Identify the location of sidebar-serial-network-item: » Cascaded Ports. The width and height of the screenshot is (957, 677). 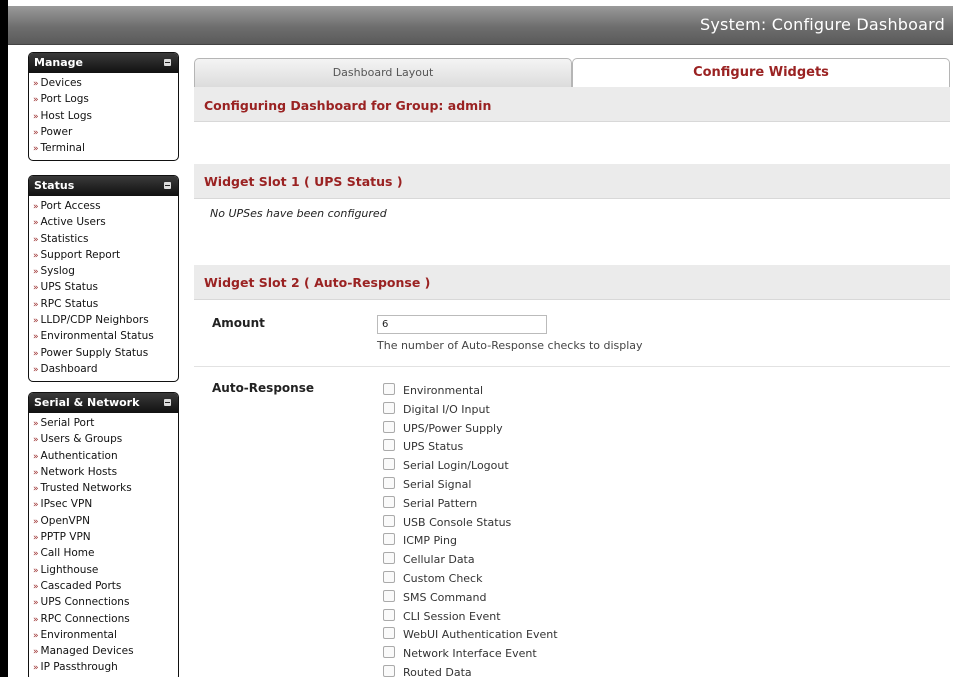
(105, 587).